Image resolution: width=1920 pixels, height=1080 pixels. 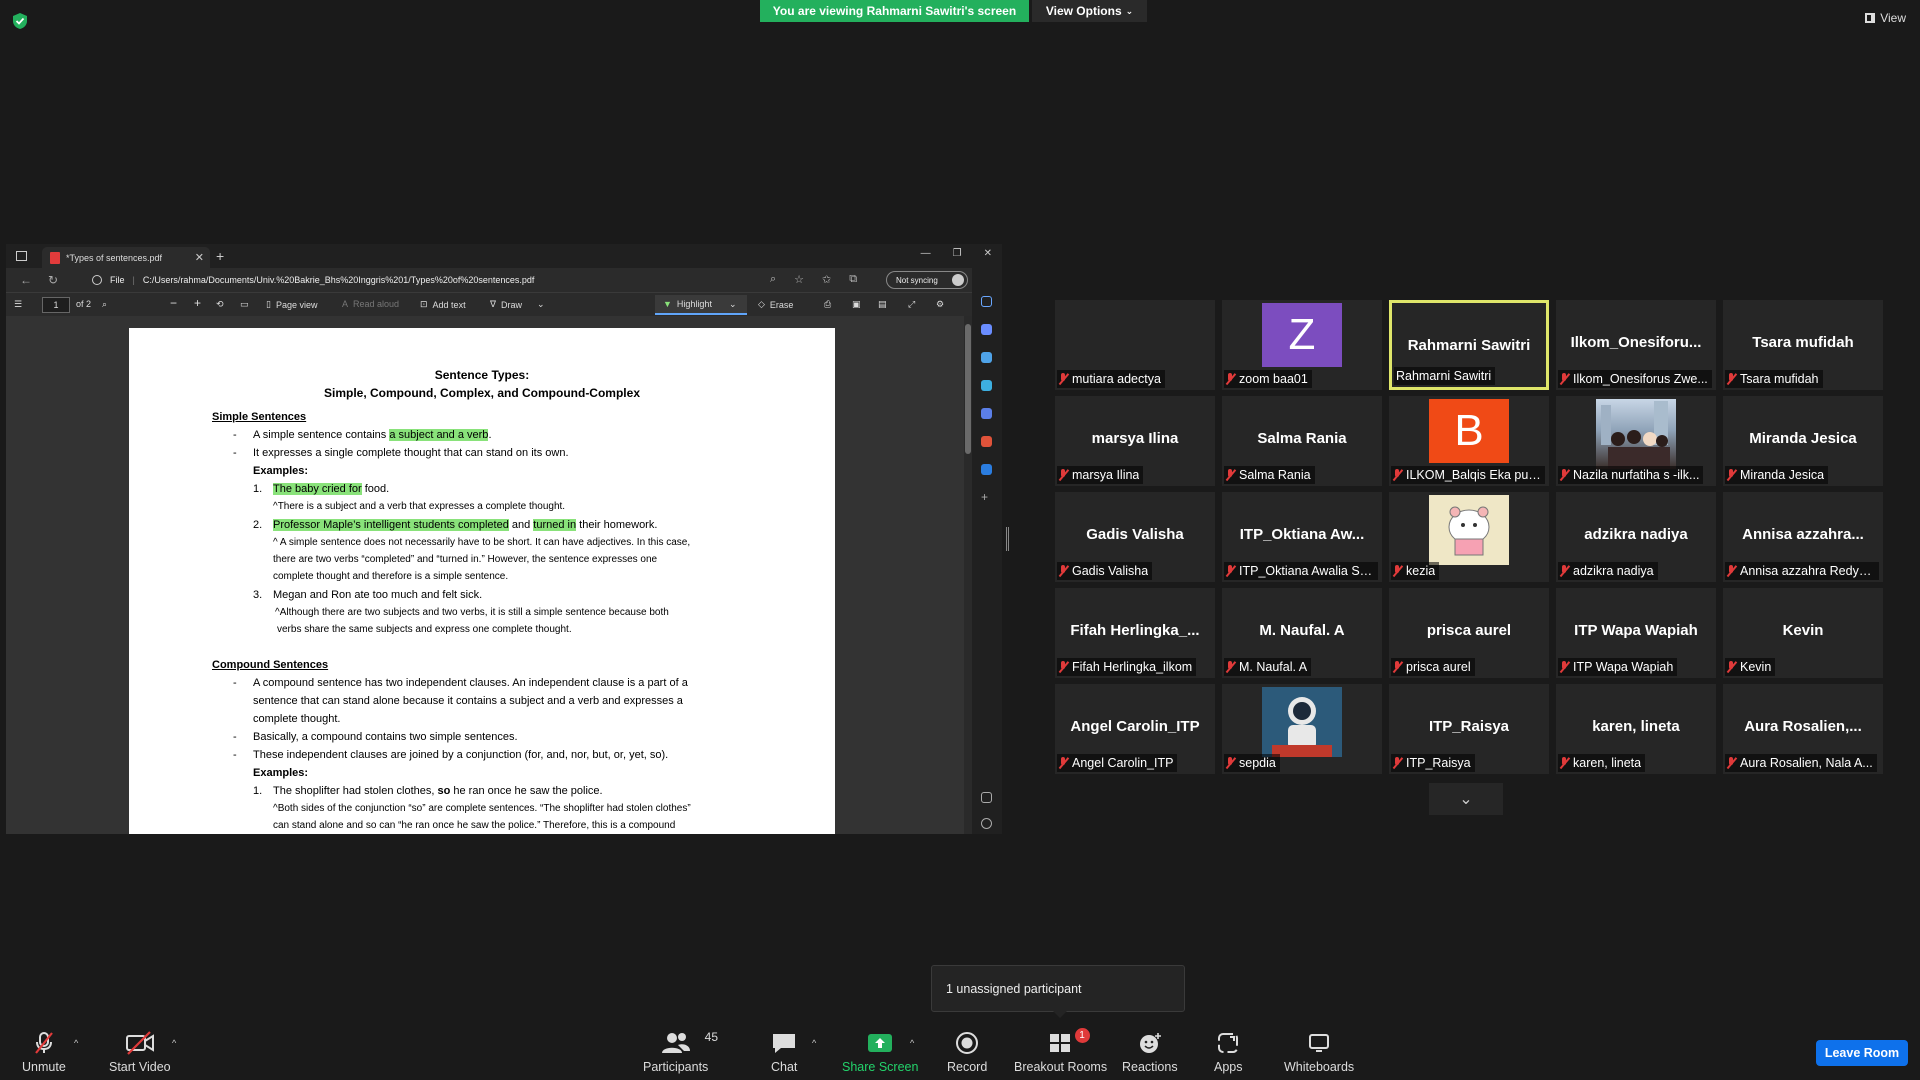 What do you see at coordinates (1150, 1052) in the screenshot?
I see `reactions-button: Reactions` at bounding box center [1150, 1052].